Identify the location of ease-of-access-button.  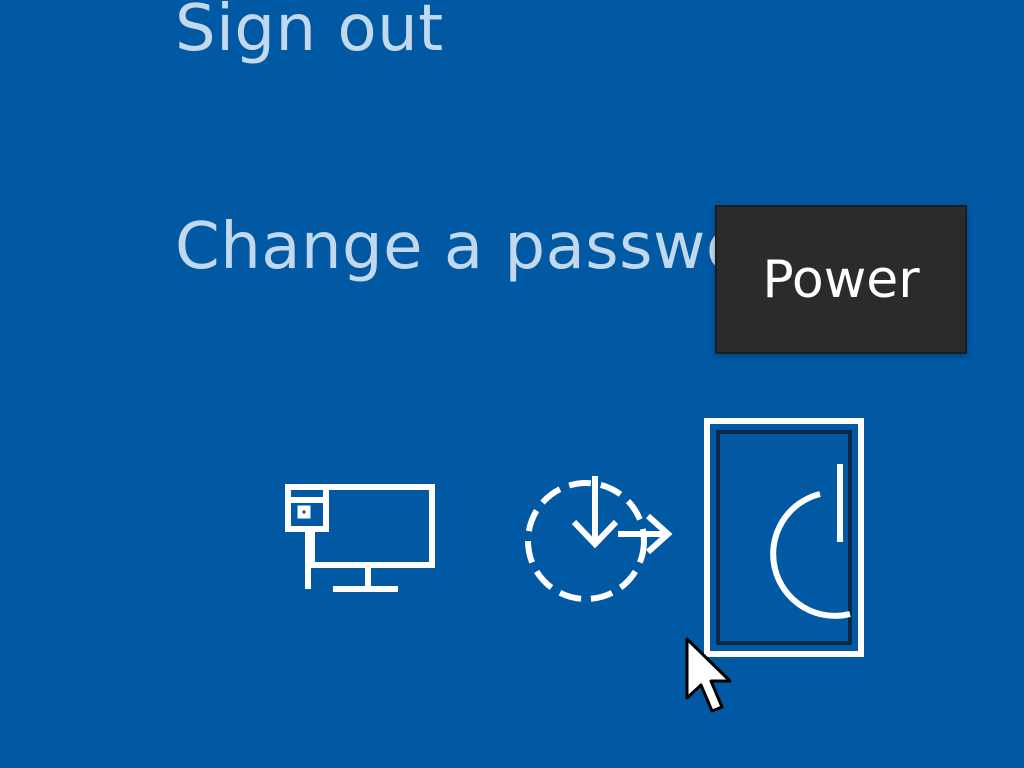
(599, 538).